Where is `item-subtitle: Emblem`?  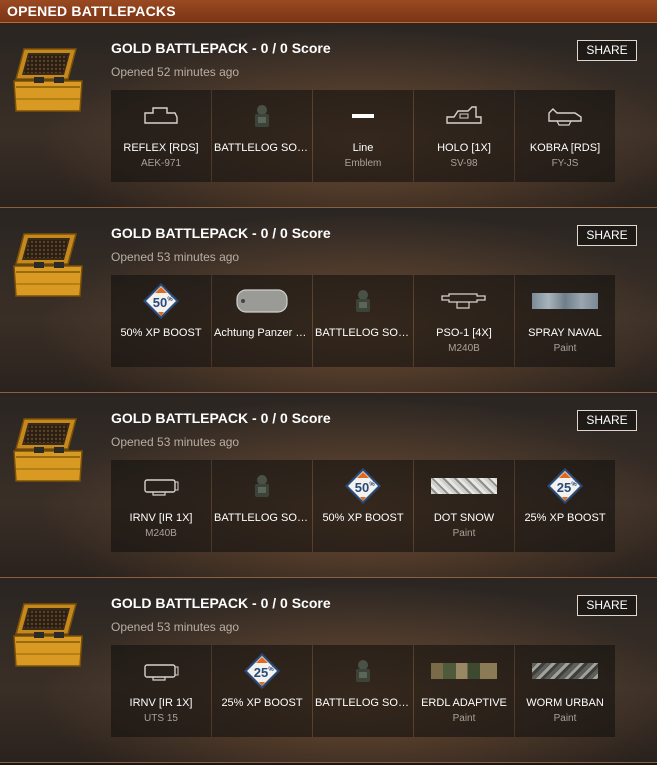 item-subtitle: Emblem is located at coordinates (363, 163).